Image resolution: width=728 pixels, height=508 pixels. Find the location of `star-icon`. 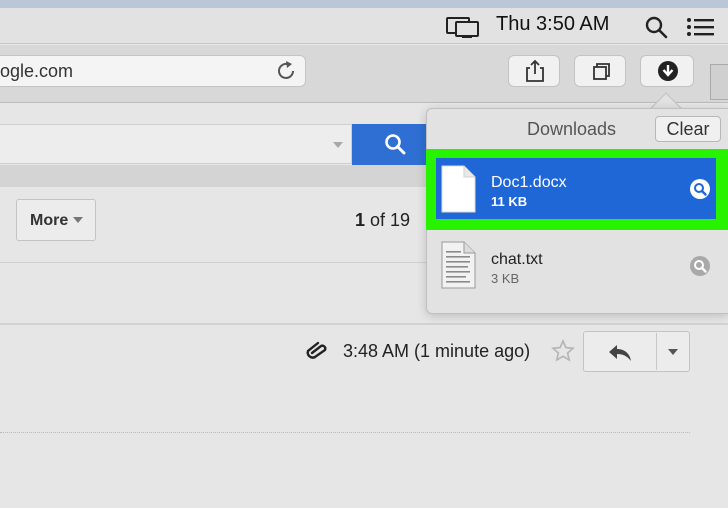

star-icon is located at coordinates (563, 351).